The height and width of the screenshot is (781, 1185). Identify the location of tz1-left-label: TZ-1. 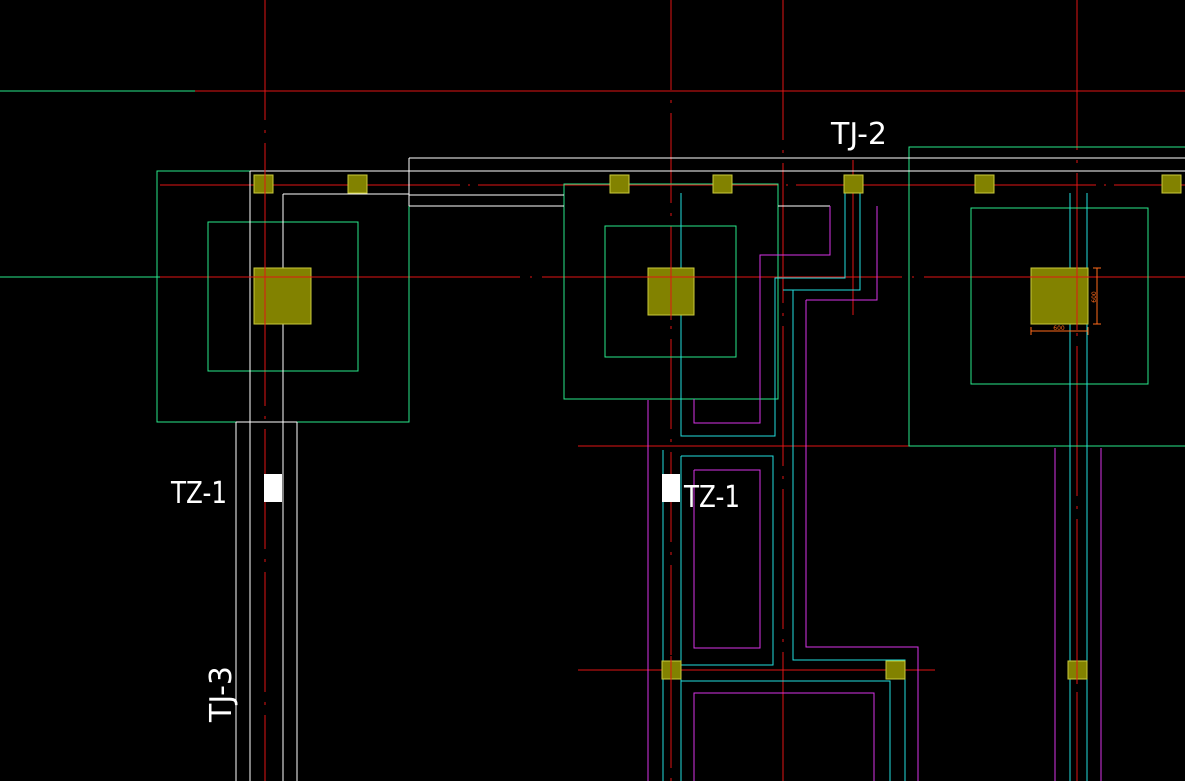
(198, 493).